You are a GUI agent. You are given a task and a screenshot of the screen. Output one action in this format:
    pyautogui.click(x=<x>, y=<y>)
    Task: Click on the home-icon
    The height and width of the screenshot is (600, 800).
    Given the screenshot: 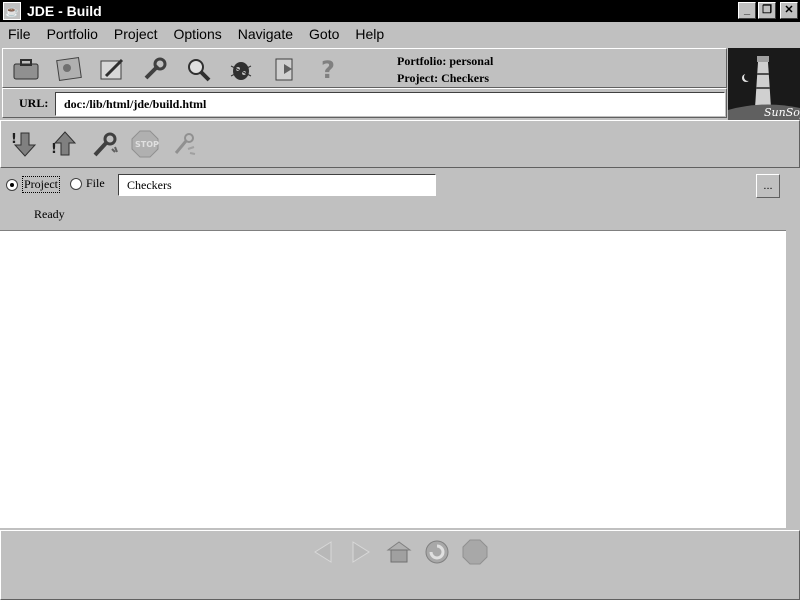 What is the action you would take?
    pyautogui.click(x=399, y=552)
    